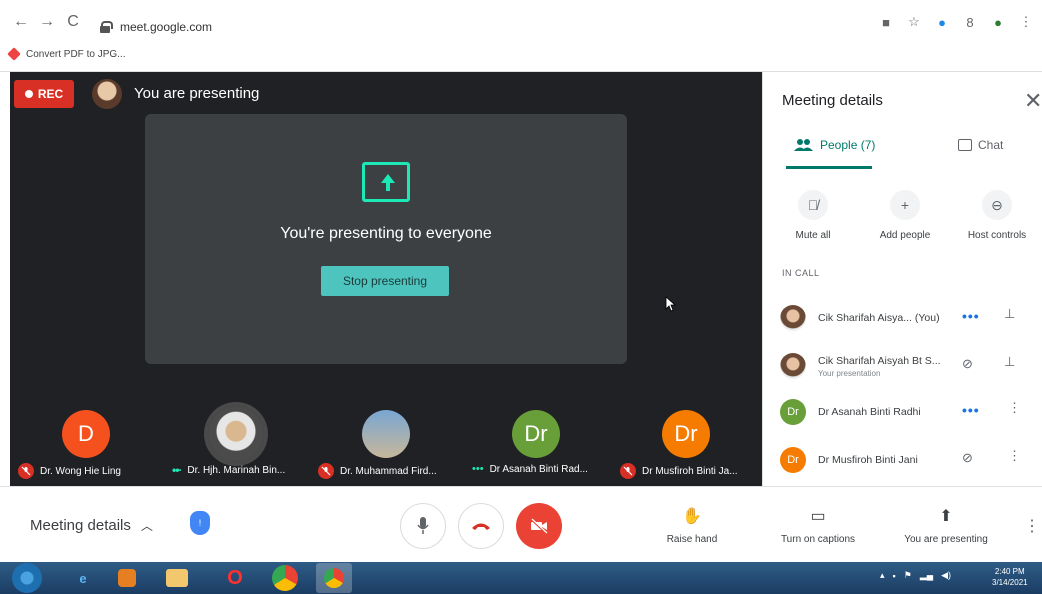 This screenshot has width=1042, height=594. I want to click on security-extension-icon: ●, so click(998, 22).